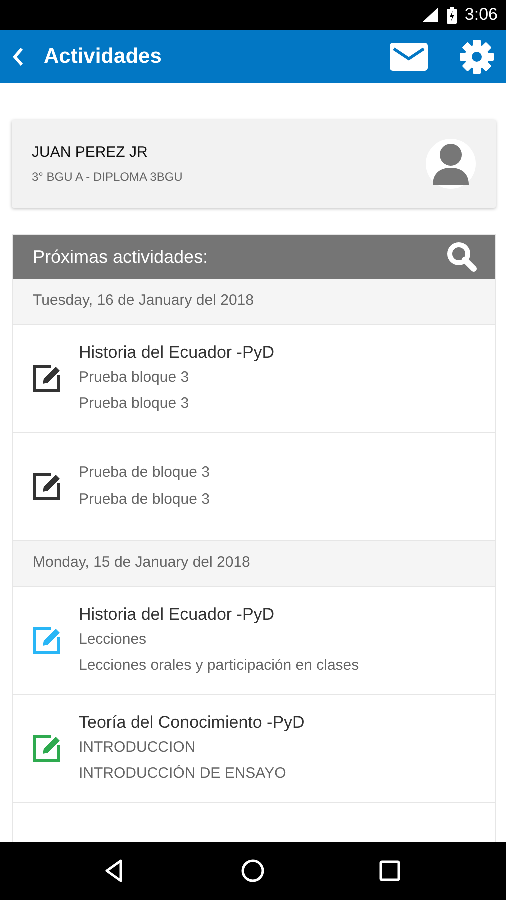 Image resolution: width=506 pixels, height=900 pixels. Describe the element at coordinates (254, 641) in the screenshot. I see `activity-item: Historia del Ecuador -PyD Lecciones Lecciones orales y participación en clases` at that location.